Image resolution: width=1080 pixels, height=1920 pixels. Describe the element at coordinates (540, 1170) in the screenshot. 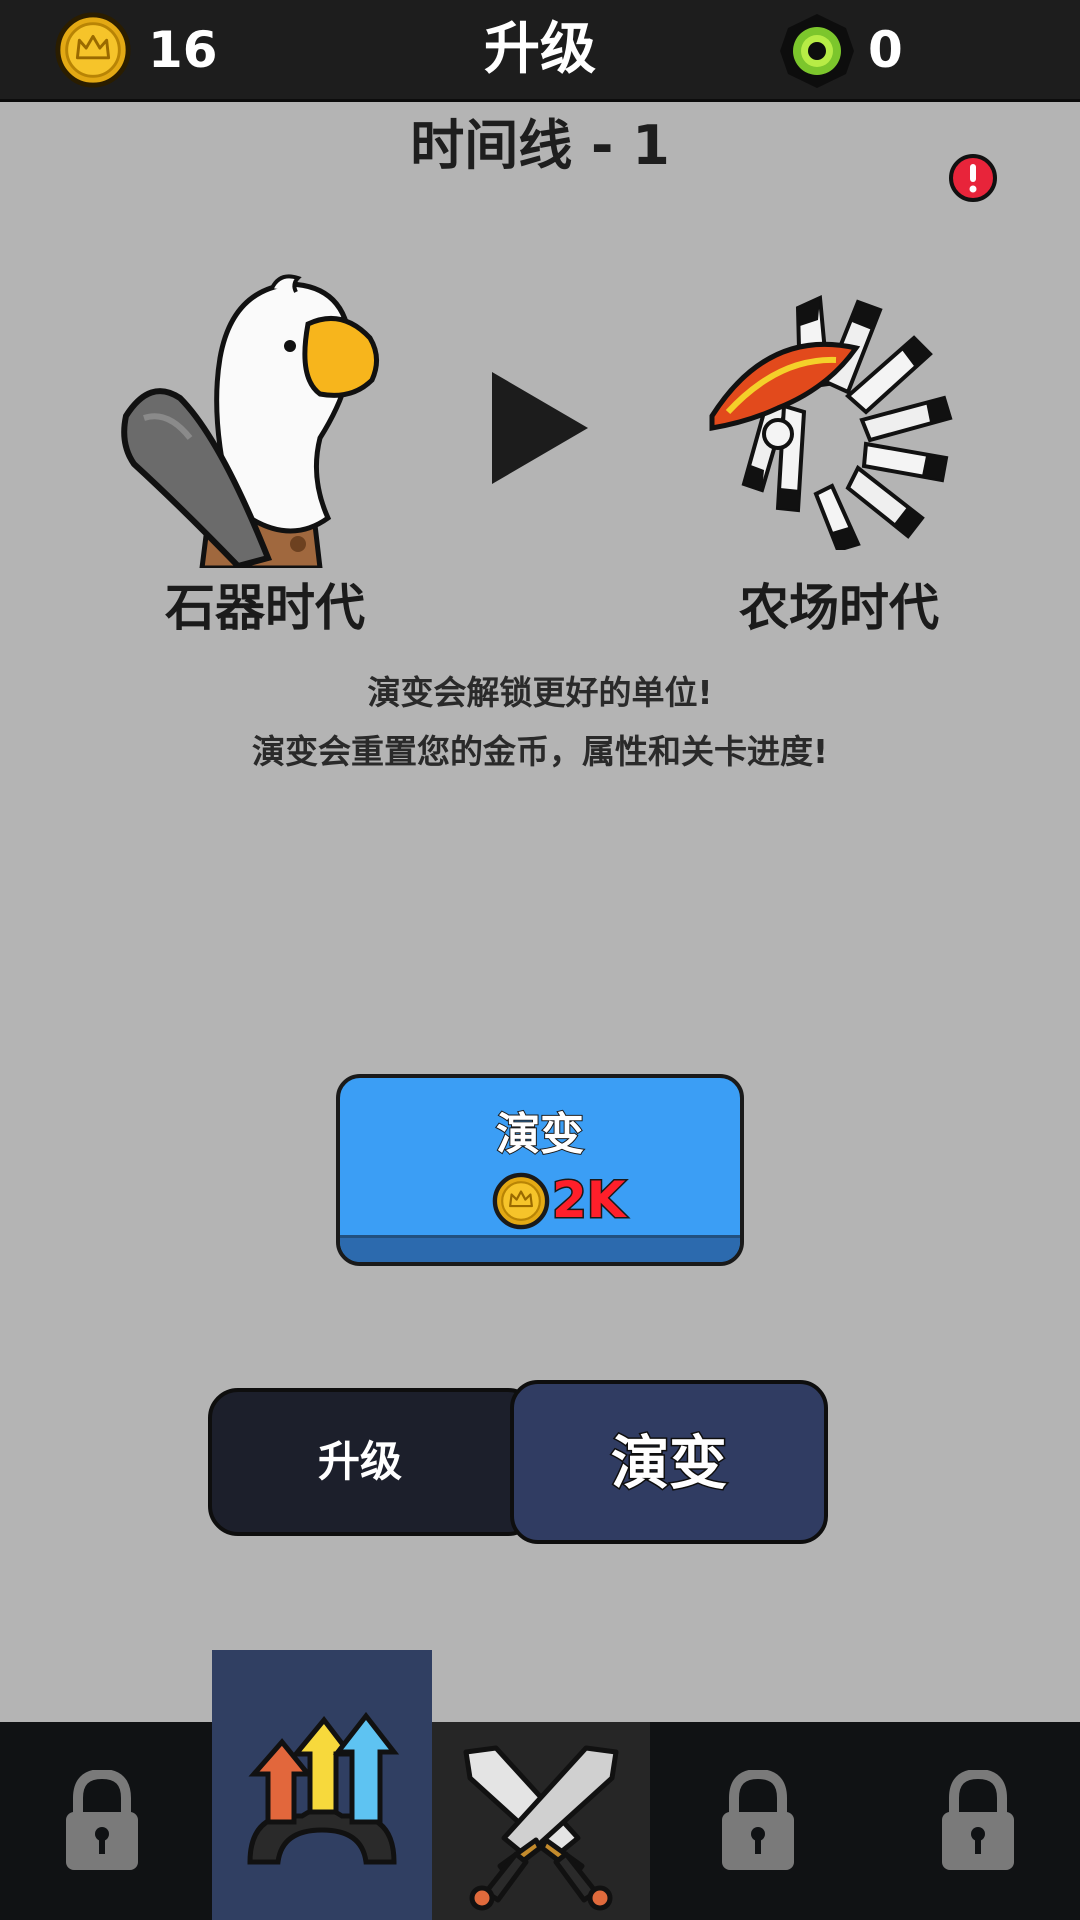

I see `evolve-button: 演变 2K` at that location.